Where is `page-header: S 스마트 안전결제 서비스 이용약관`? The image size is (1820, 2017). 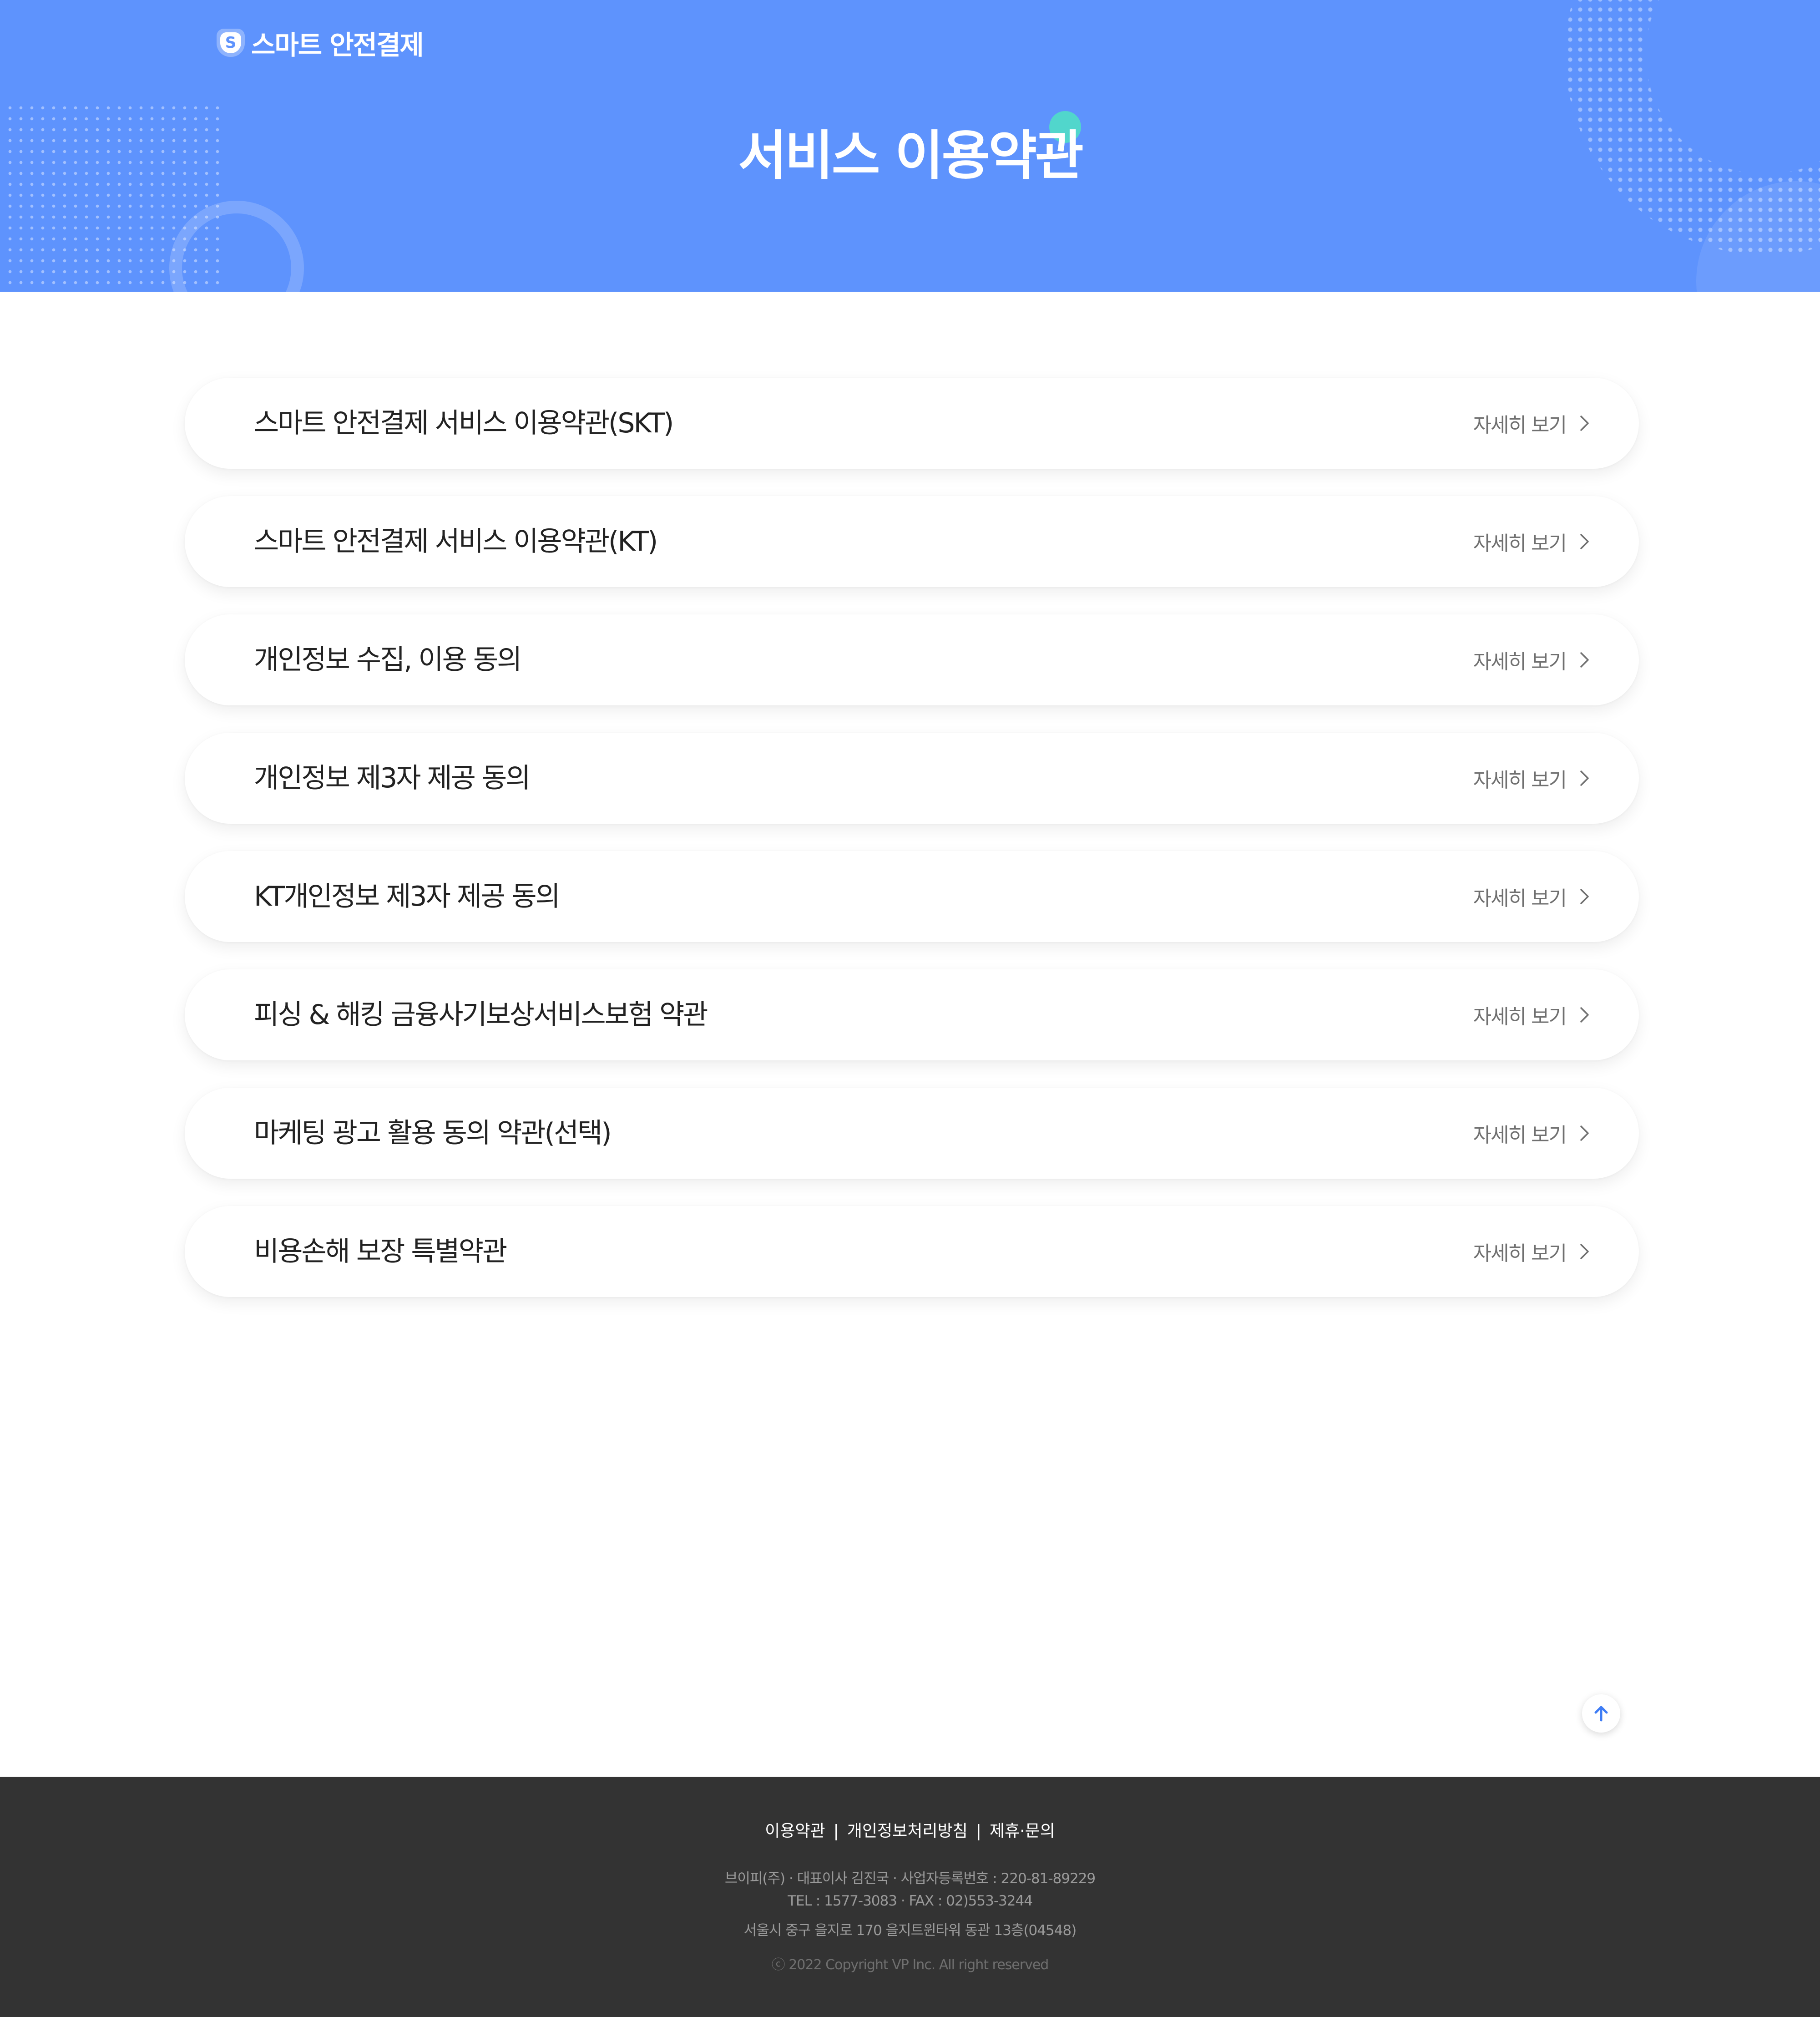 page-header: S 스마트 안전결제 서비스 이용약관 is located at coordinates (910, 146).